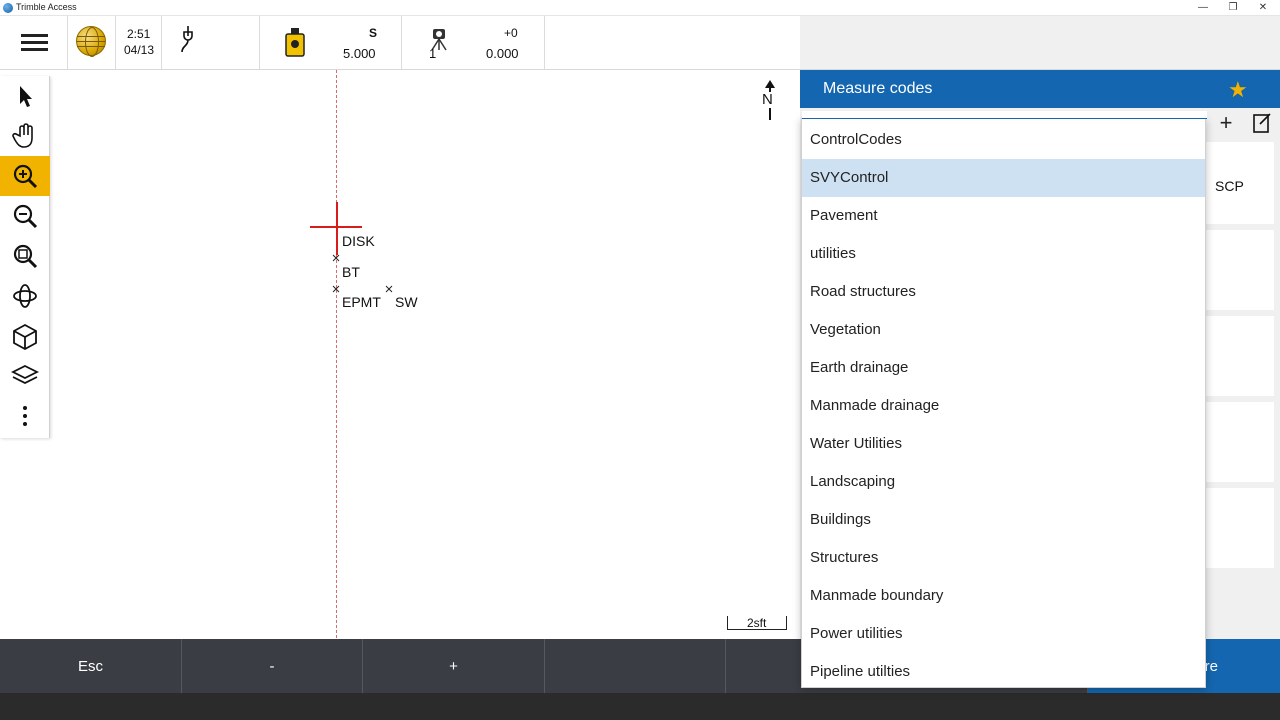 Image resolution: width=1280 pixels, height=720 pixels. What do you see at coordinates (473, 42) in the screenshot?
I see `instrument-status: 1 +0 0.000` at bounding box center [473, 42].